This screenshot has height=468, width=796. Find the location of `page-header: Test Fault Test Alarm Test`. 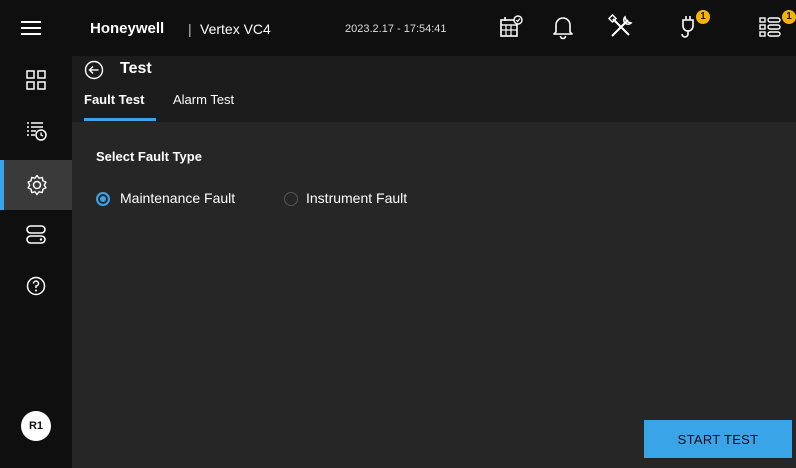

page-header: Test Fault Test Alarm Test is located at coordinates (434, 89).